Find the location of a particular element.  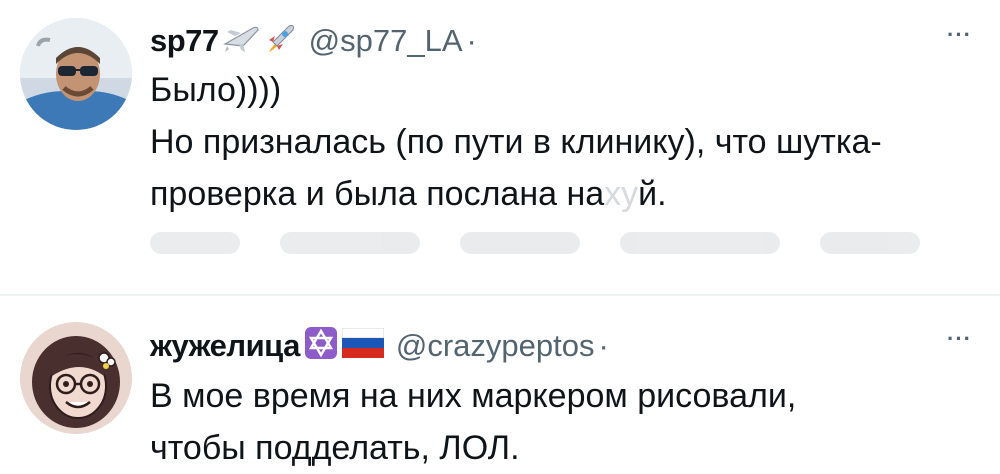

rocket-emoji-icon is located at coordinates (281, 40).